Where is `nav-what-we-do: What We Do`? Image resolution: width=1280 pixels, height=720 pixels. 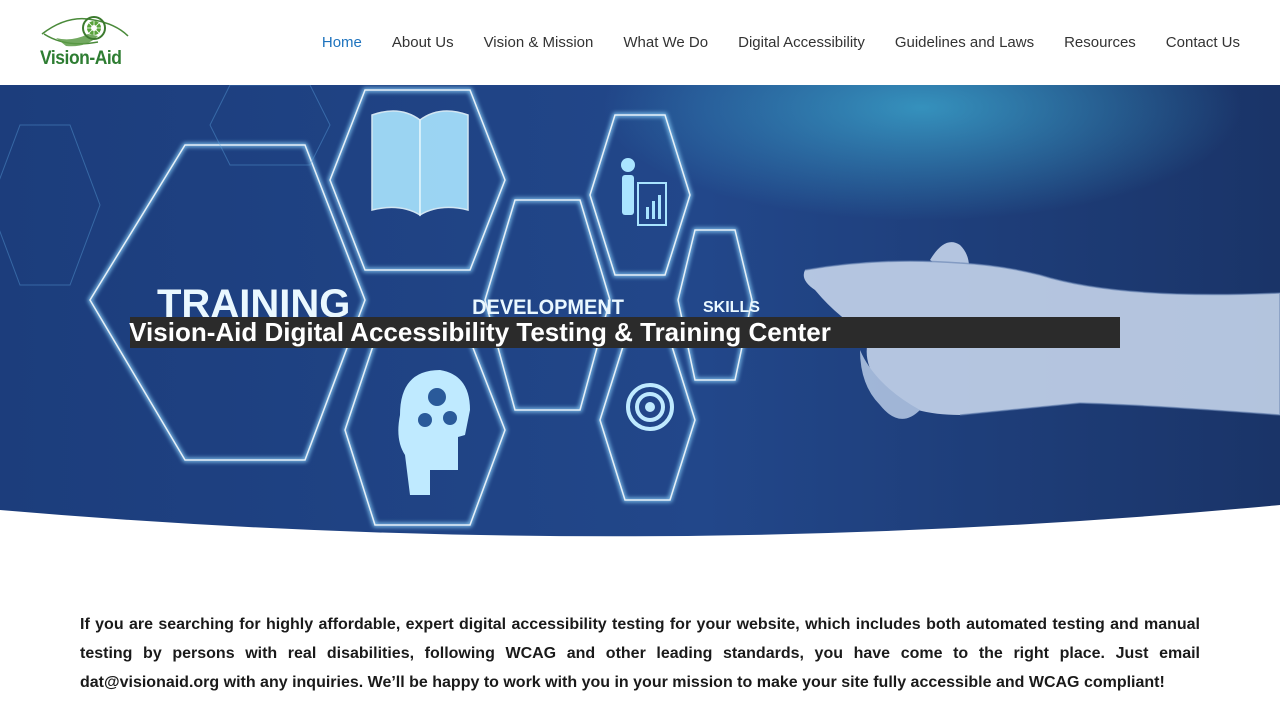
nav-what-we-do: What We Do is located at coordinates (665, 42).